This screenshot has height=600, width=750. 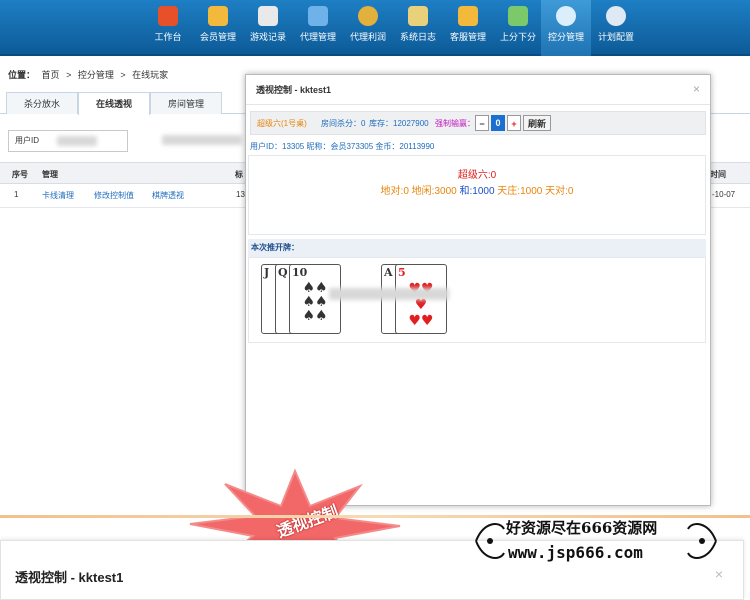 I want to click on result-line-2: 地对:0 地闲:3000 和:1000 天庄:1000 天对:0, so click(x=477, y=189).